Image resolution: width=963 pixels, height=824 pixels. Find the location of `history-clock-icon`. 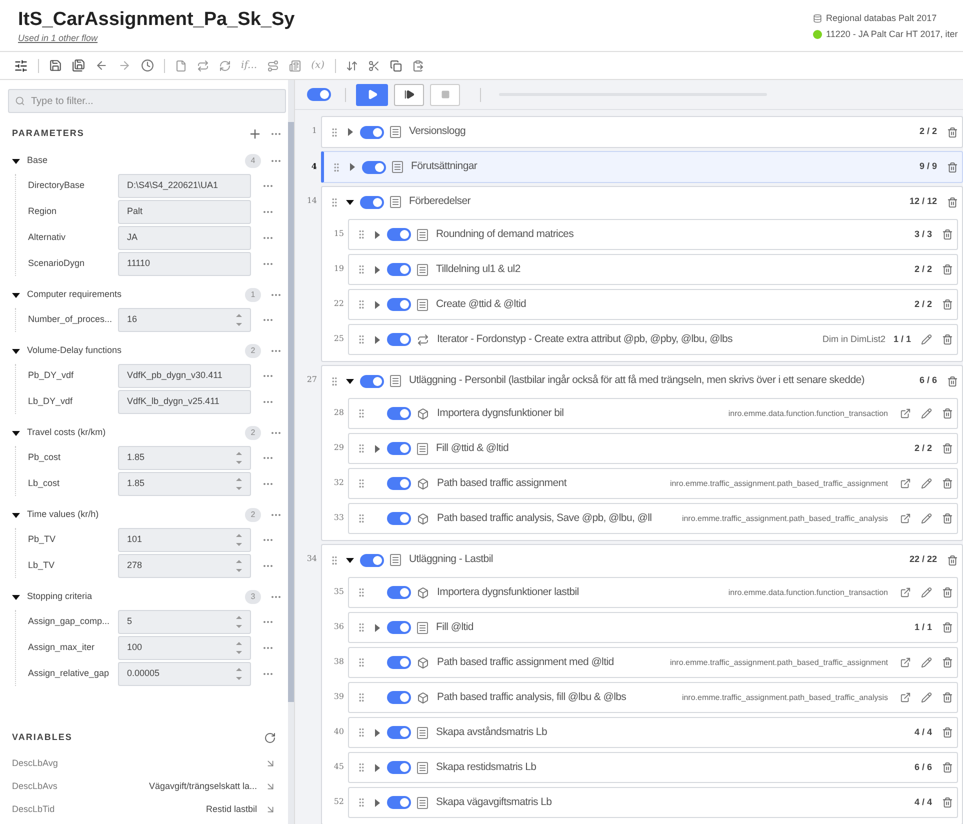

history-clock-icon is located at coordinates (147, 65).